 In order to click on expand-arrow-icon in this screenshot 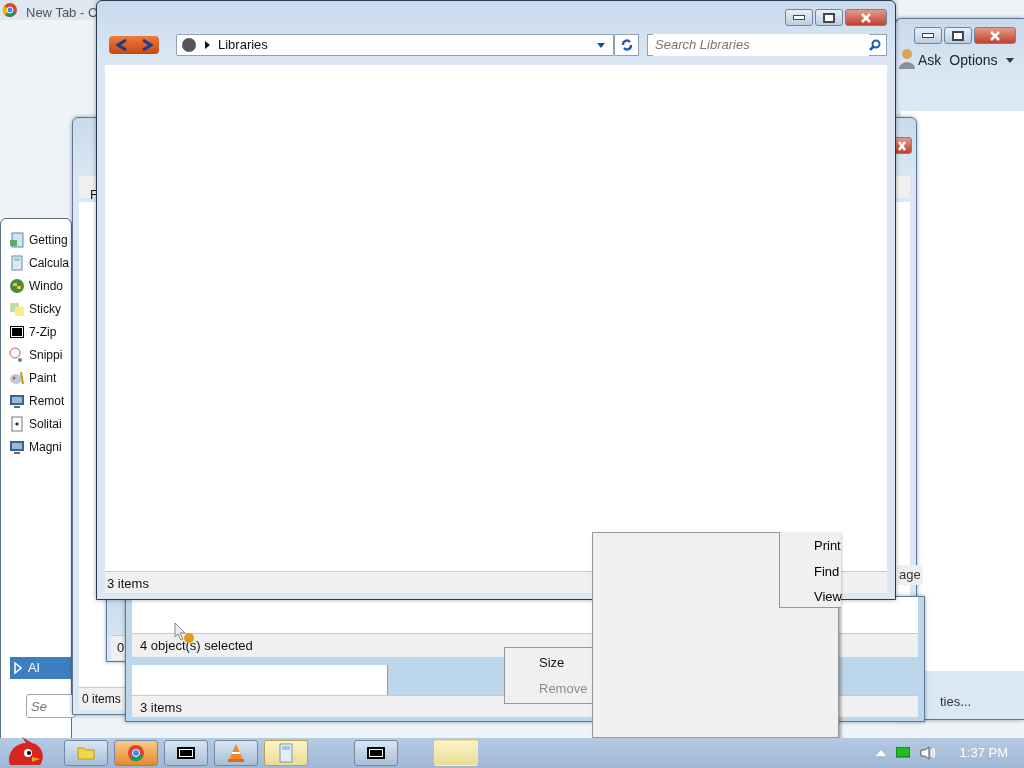, I will do `click(18, 668)`.